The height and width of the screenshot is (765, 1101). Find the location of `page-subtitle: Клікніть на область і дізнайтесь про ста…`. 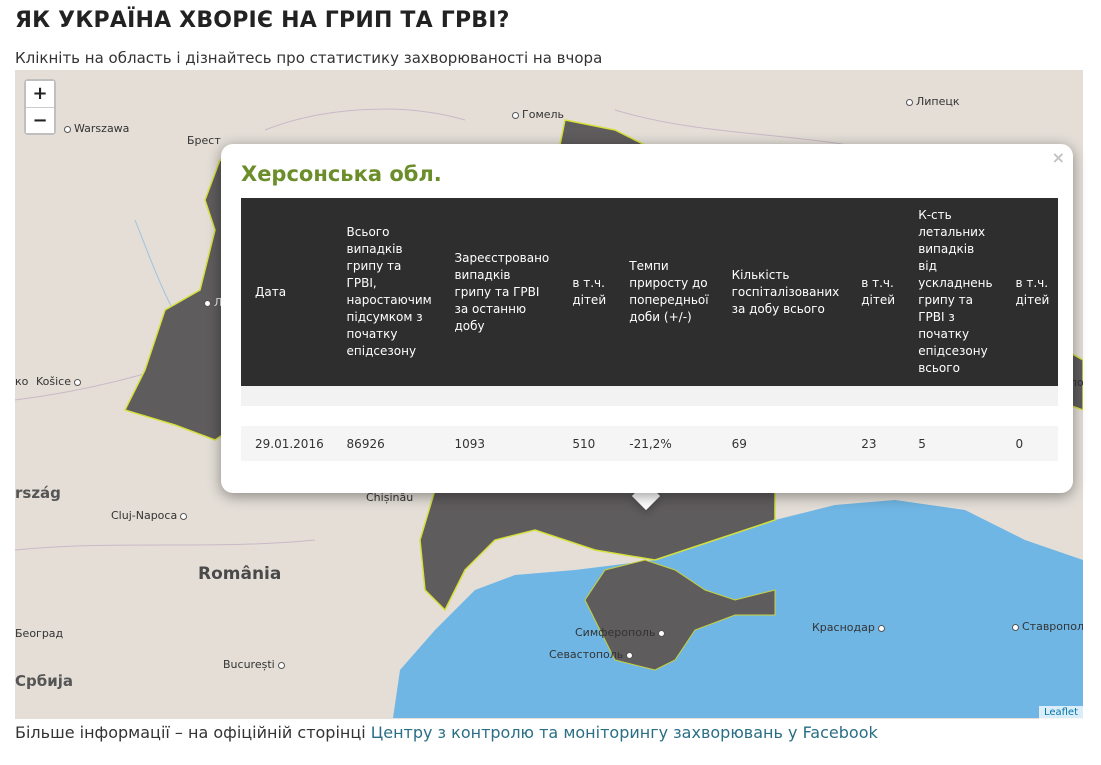

page-subtitle: Клікніть на область і дізнайтесь про ста… is located at coordinates (309, 58).